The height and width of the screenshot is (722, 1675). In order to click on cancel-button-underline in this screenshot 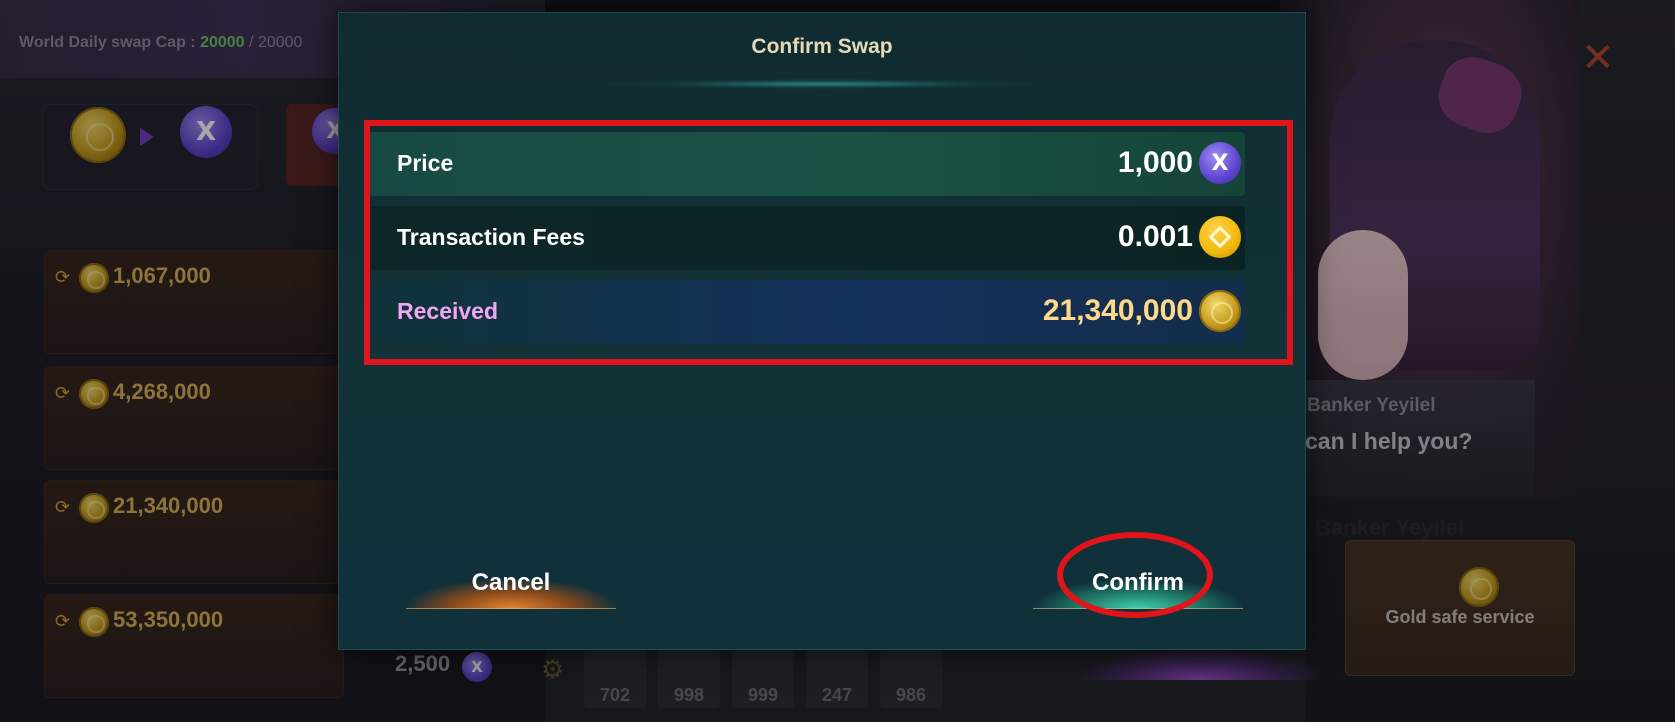, I will do `click(511, 608)`.